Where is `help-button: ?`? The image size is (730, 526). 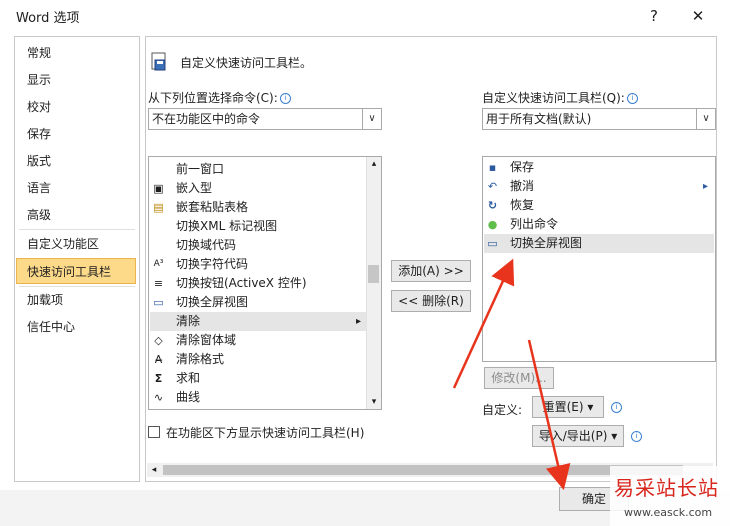 help-button: ? is located at coordinates (654, 16).